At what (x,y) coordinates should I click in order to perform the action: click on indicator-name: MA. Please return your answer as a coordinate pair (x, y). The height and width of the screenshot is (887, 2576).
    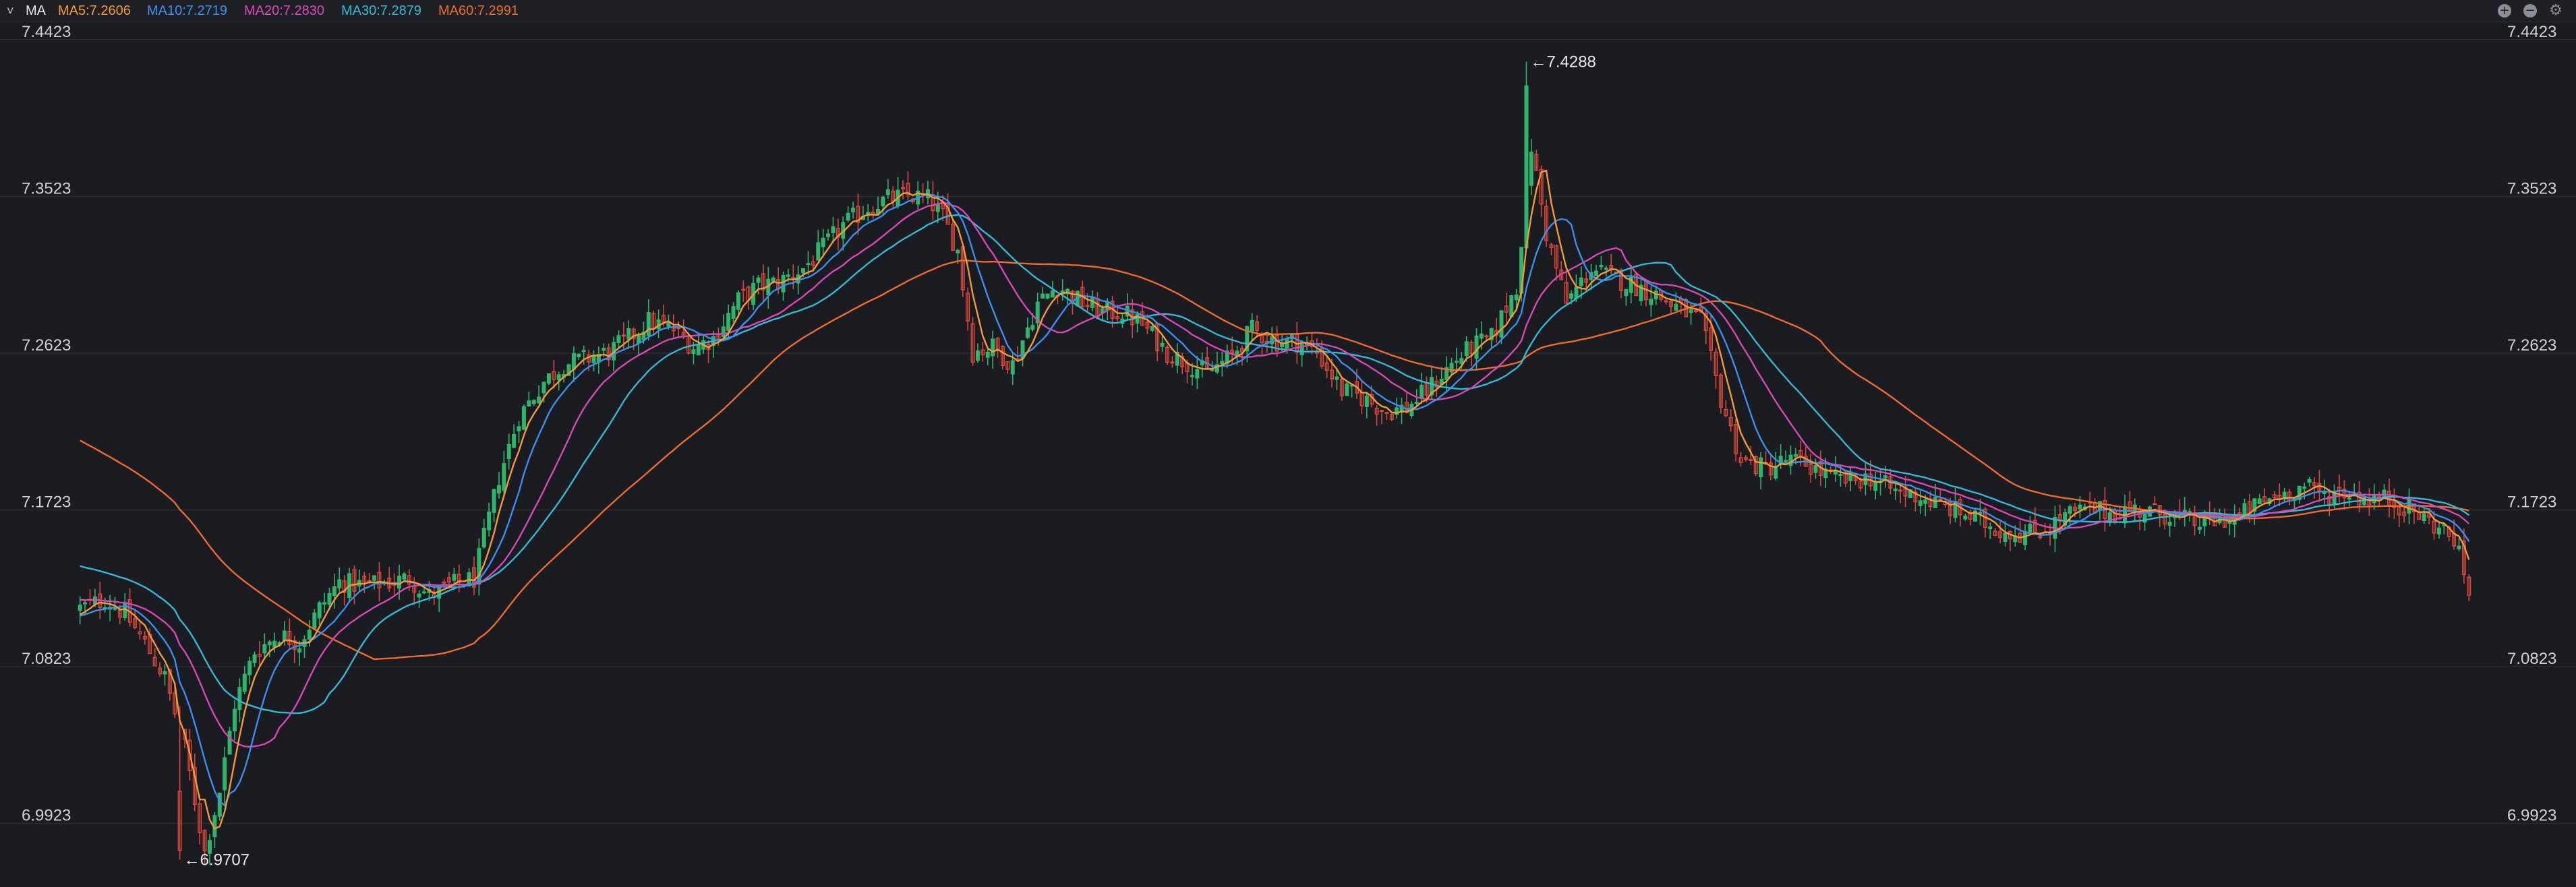
    Looking at the image, I should click on (36, 10).